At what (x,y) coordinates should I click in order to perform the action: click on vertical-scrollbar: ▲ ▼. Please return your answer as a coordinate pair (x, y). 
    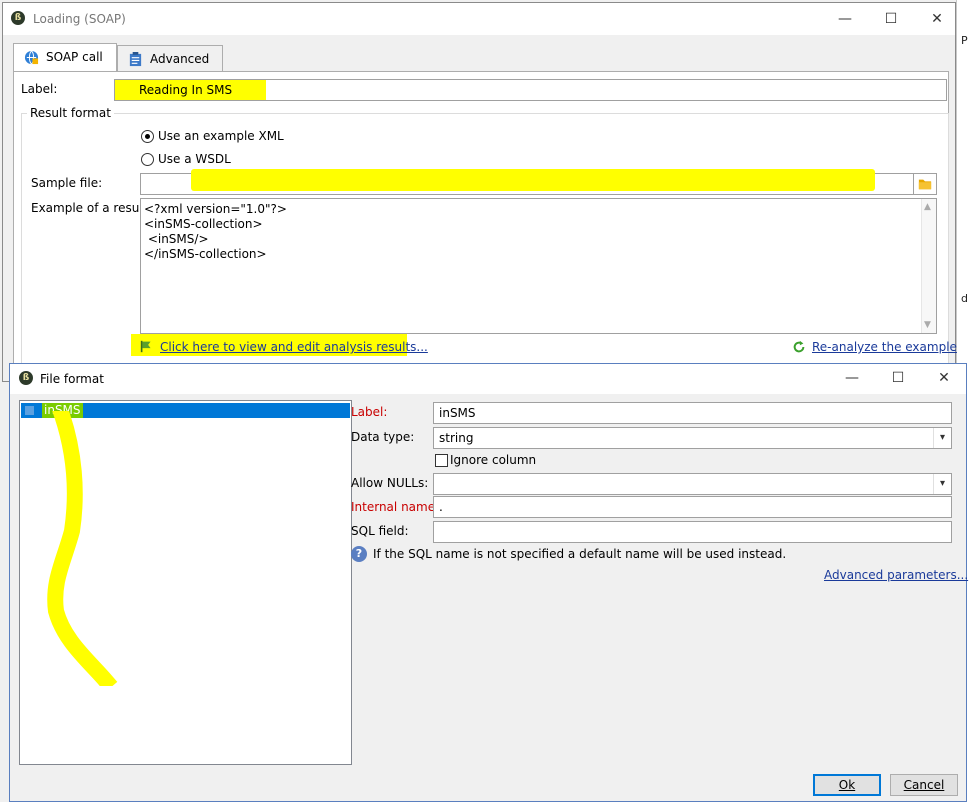
    Looking at the image, I should click on (928, 266).